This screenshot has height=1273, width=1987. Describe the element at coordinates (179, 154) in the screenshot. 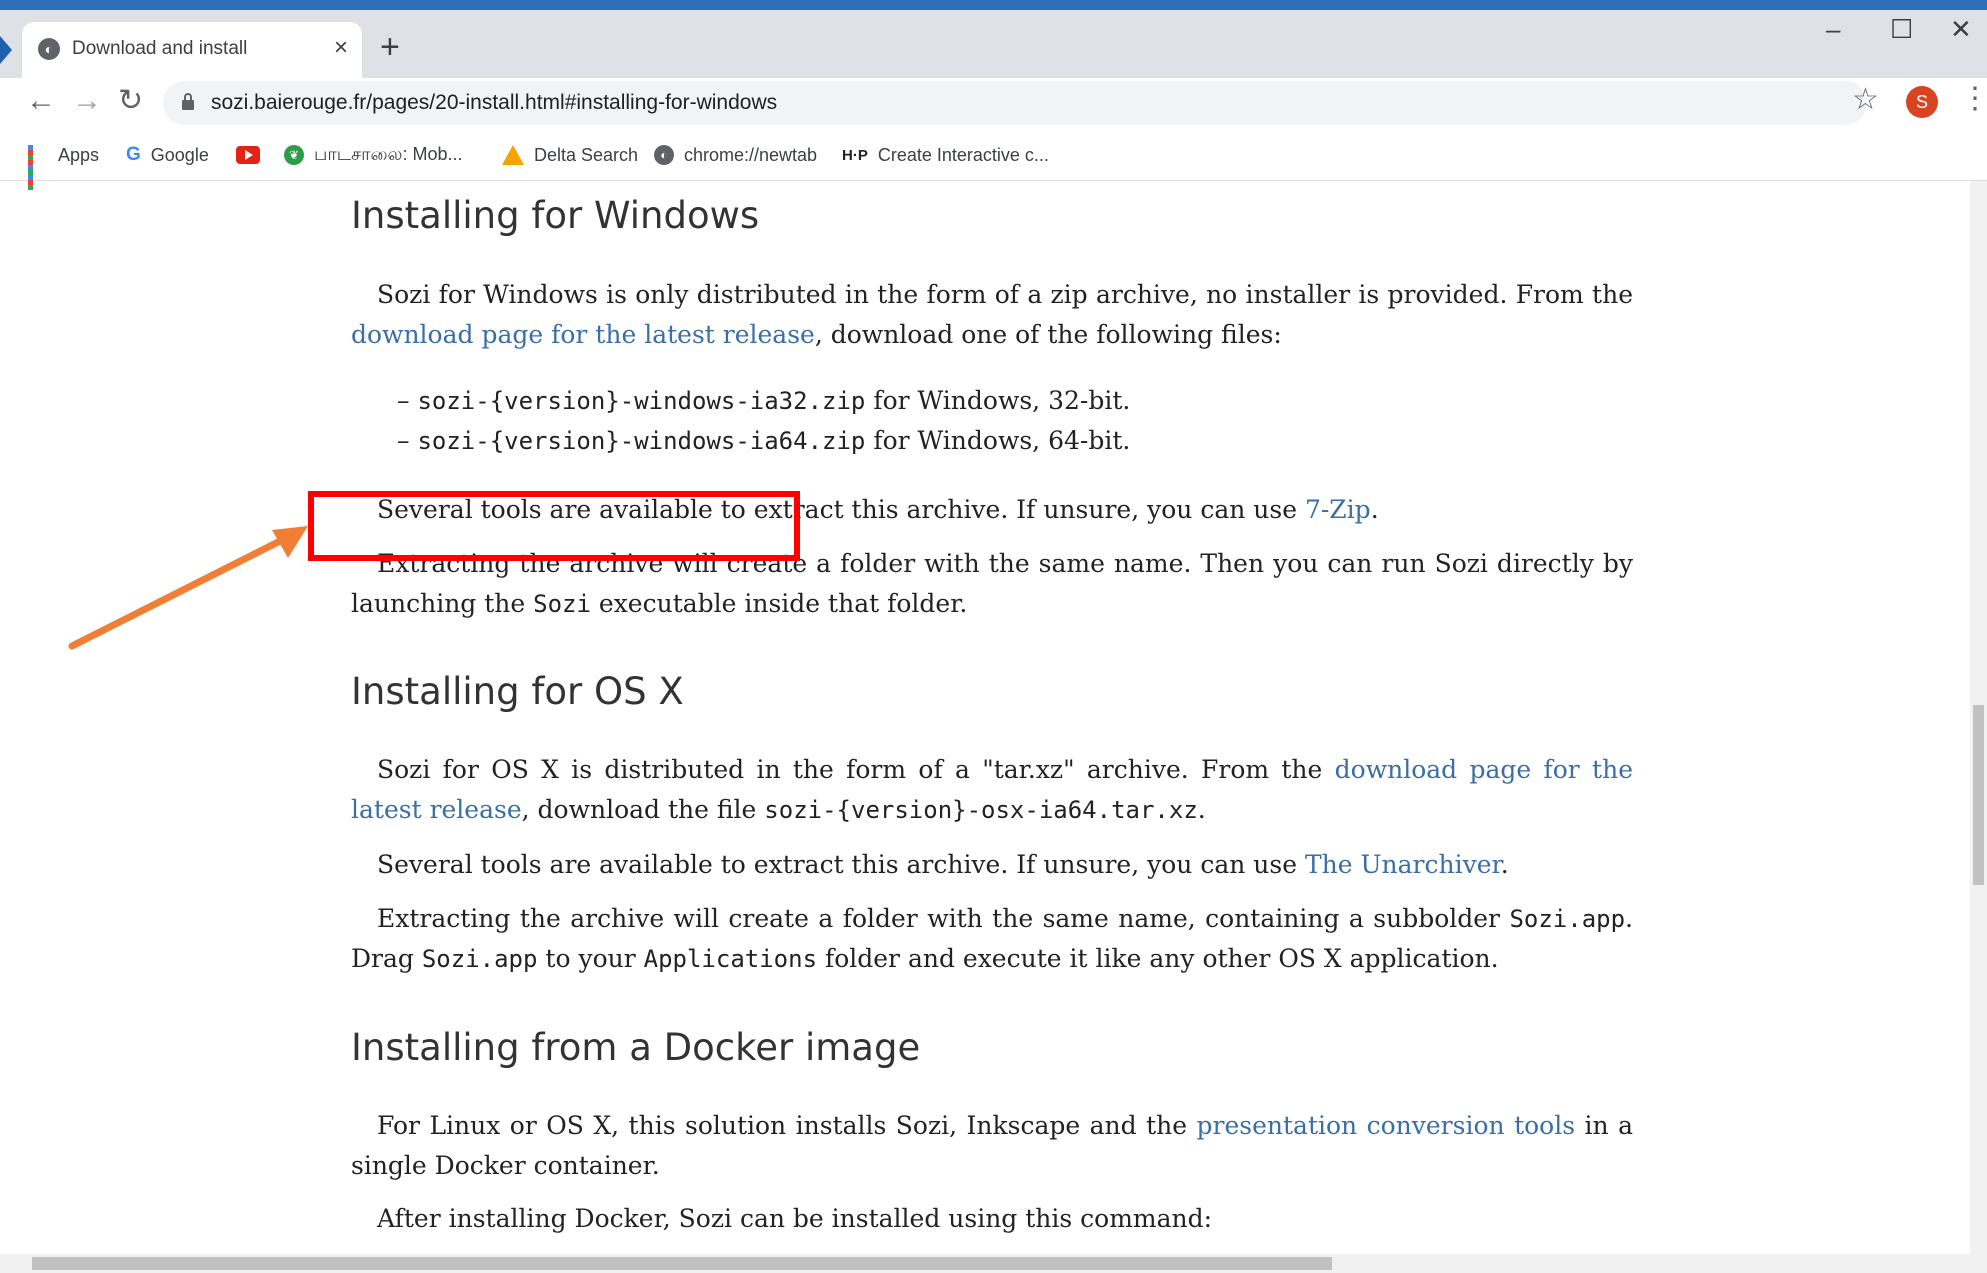

I see `bookmark-label: Google` at that location.